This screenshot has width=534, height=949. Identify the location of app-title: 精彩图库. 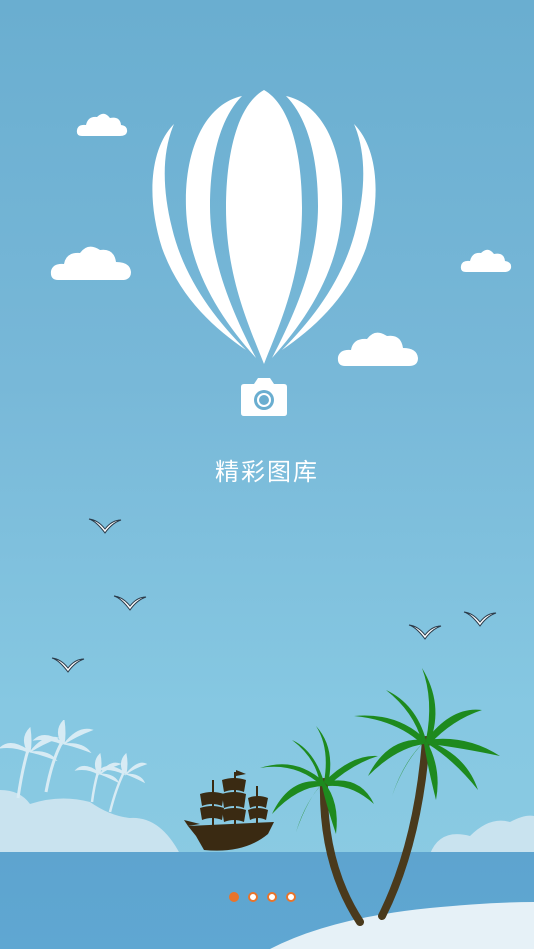
(267, 472).